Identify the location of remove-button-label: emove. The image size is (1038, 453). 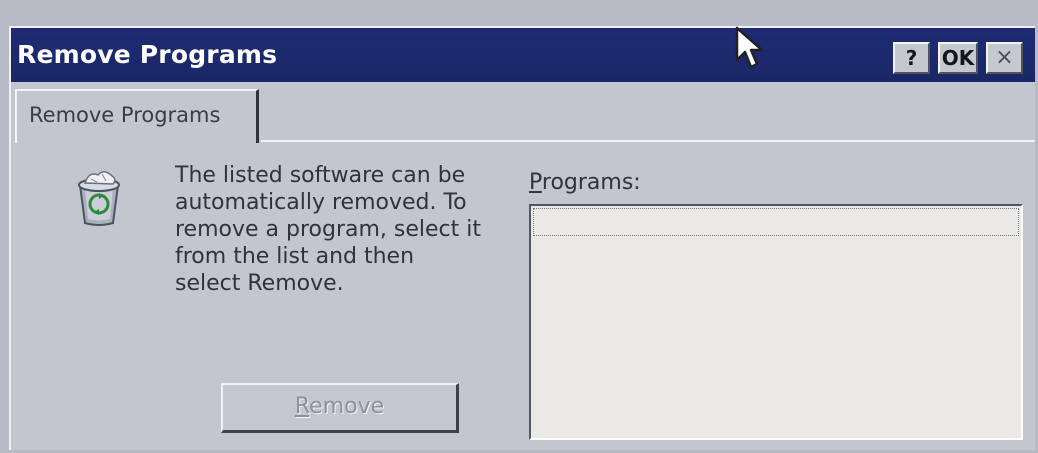
(347, 406).